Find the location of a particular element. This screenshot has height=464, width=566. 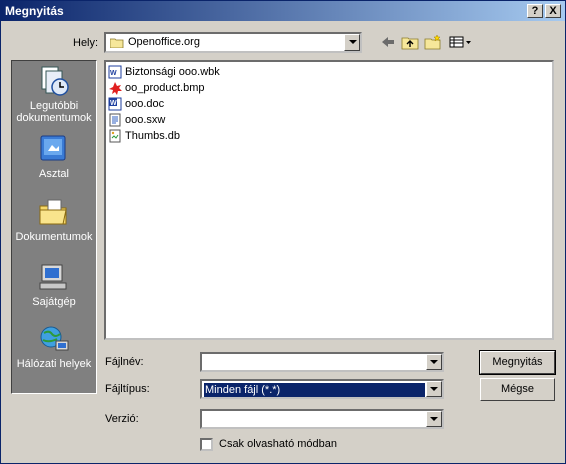

place-label: Dokumentumok is located at coordinates (54, 237).